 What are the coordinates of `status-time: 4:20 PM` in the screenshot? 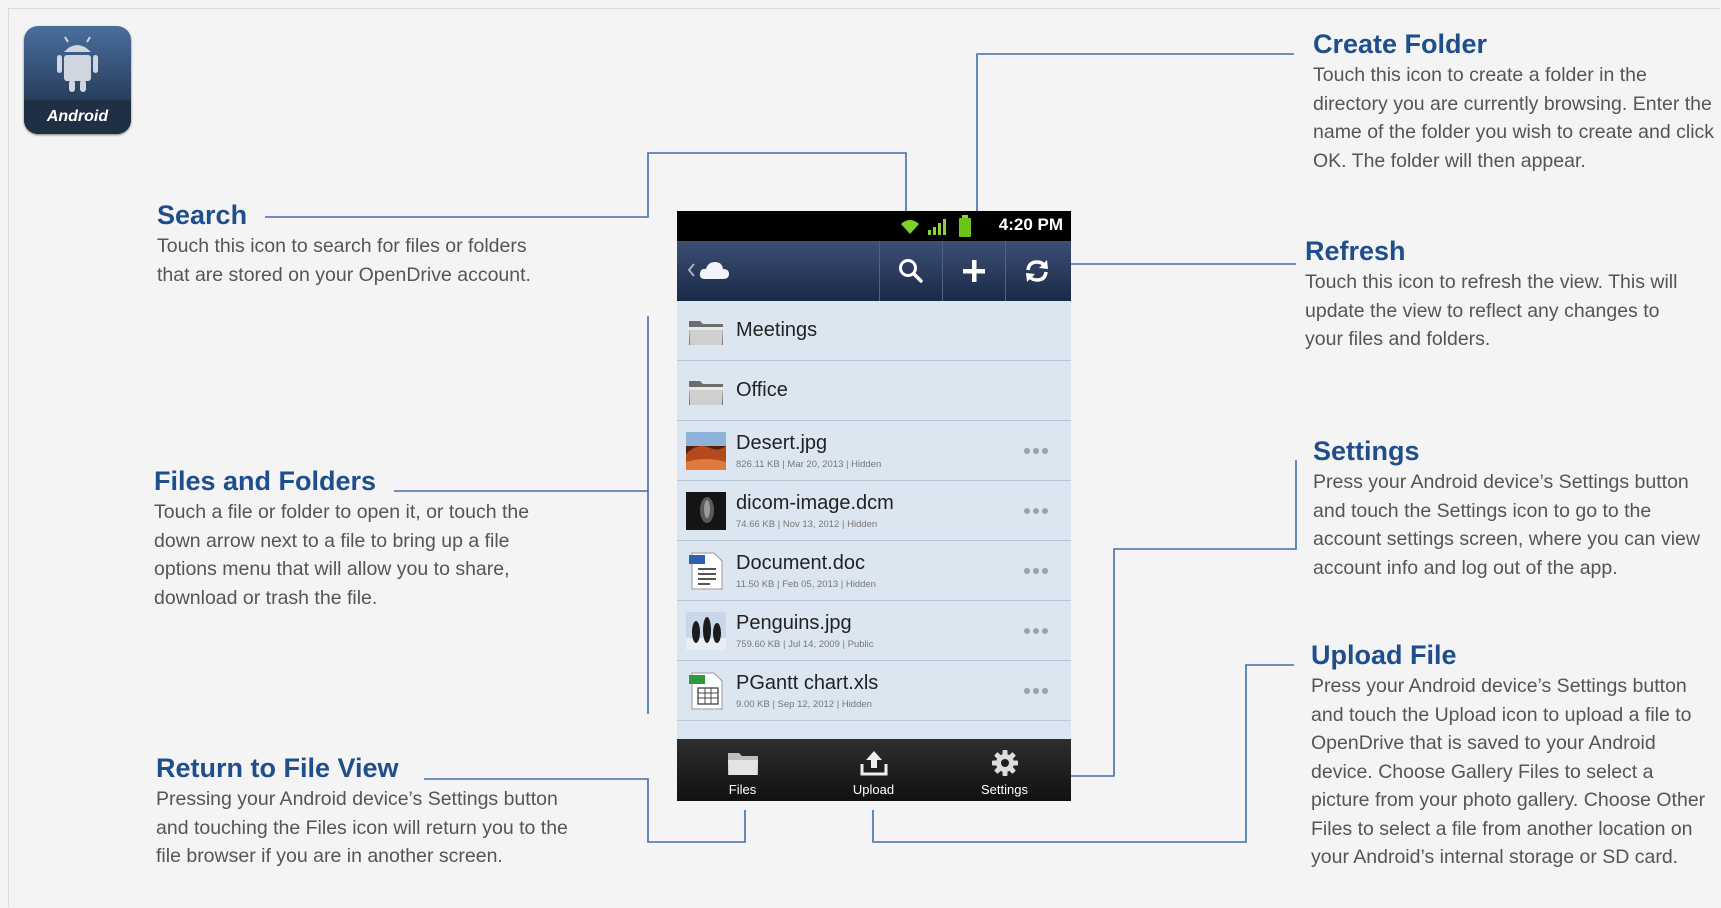 It's located at (1030, 224).